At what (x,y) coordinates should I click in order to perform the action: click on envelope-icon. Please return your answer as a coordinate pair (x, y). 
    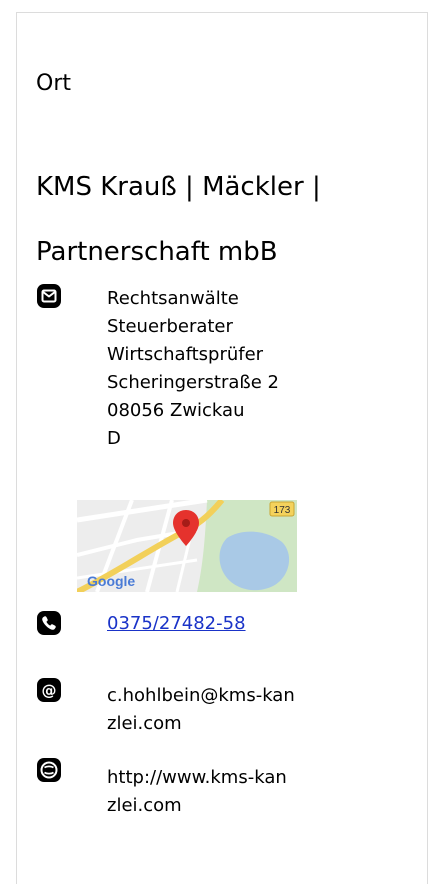
    Looking at the image, I should click on (49, 296).